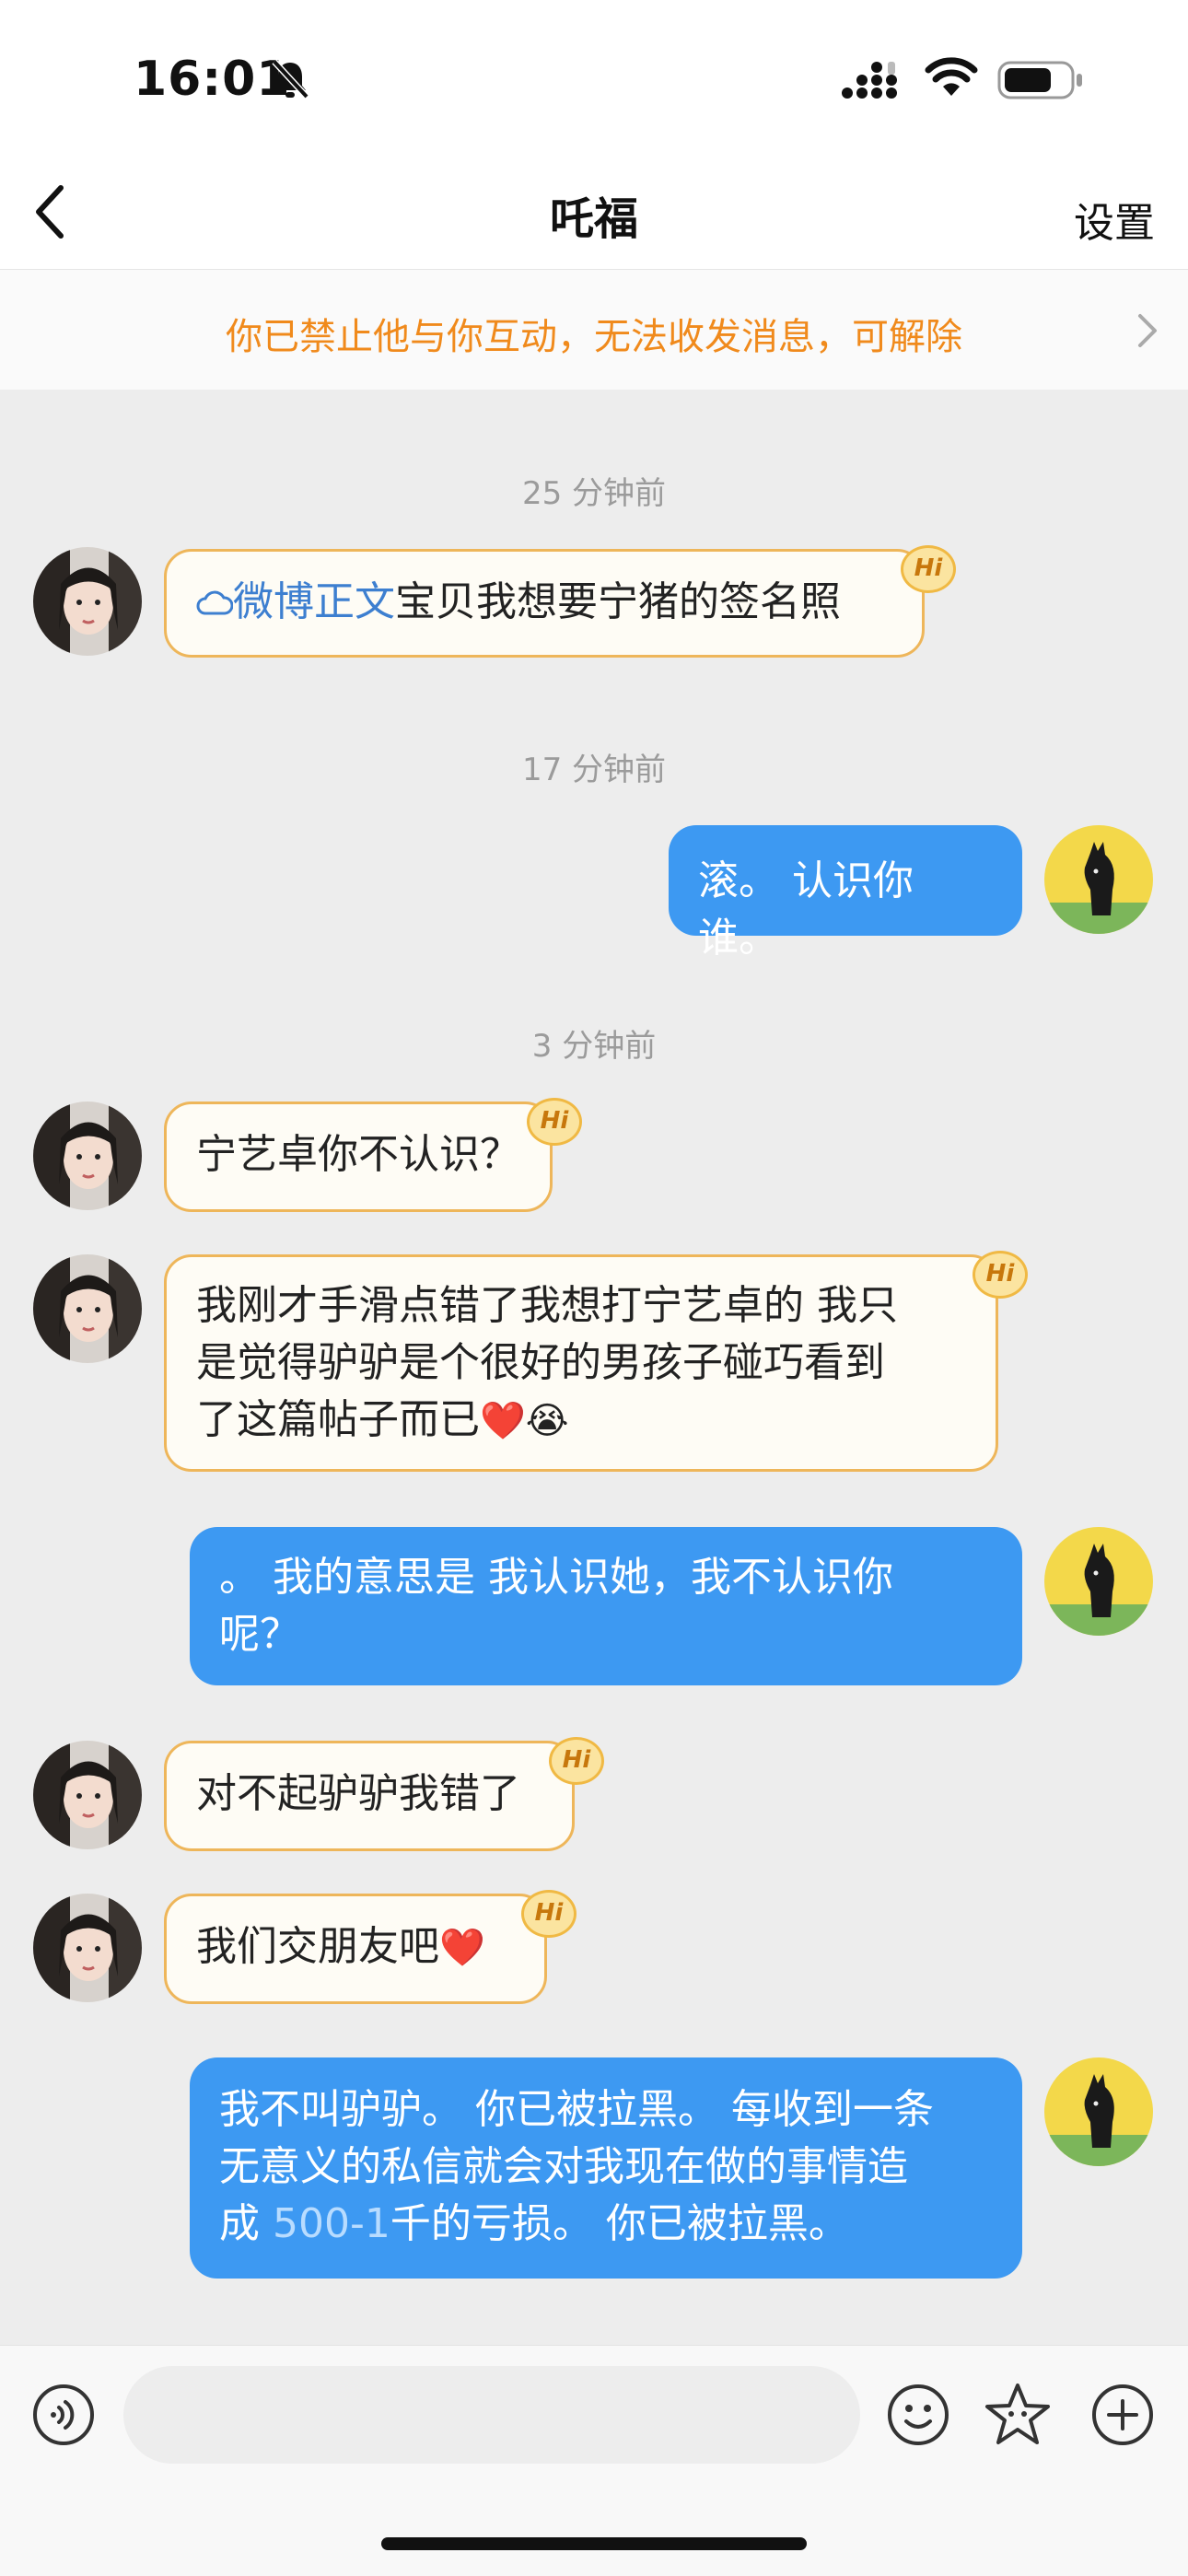  Describe the element at coordinates (290, 79) in the screenshot. I see `bell-muted-icon` at that location.